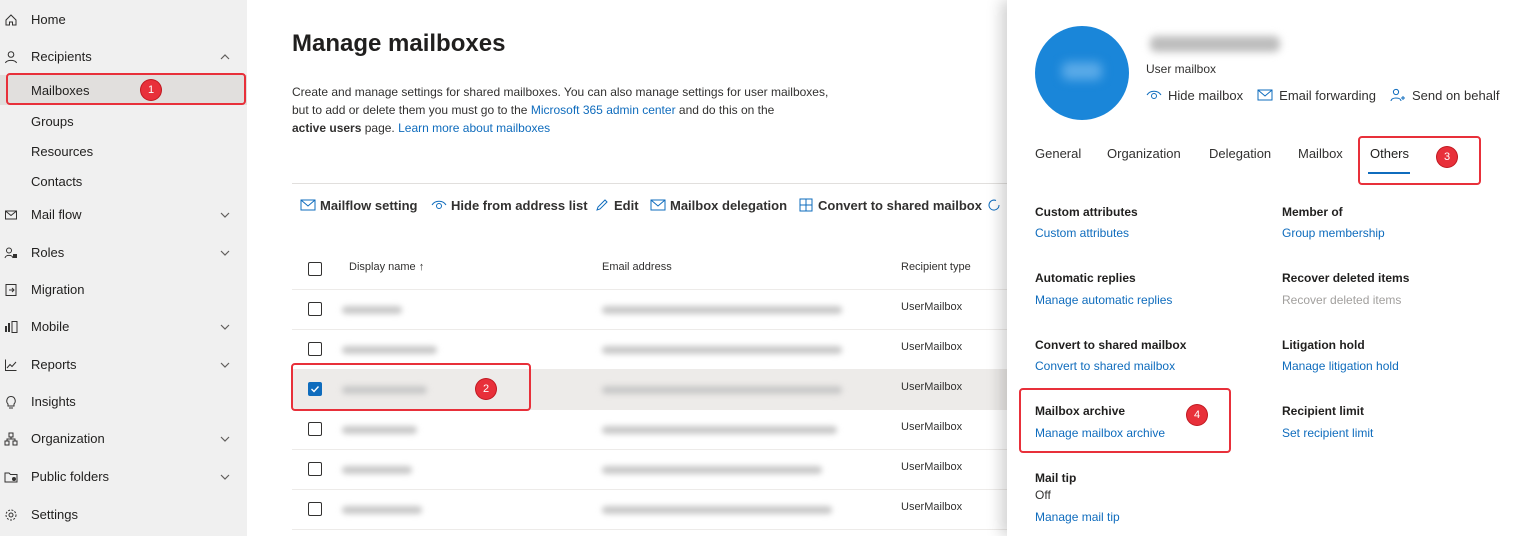 Image resolution: width=1536 pixels, height=536 pixels. Describe the element at coordinates (315, 269) in the screenshot. I see `select-all-checkbox` at that location.